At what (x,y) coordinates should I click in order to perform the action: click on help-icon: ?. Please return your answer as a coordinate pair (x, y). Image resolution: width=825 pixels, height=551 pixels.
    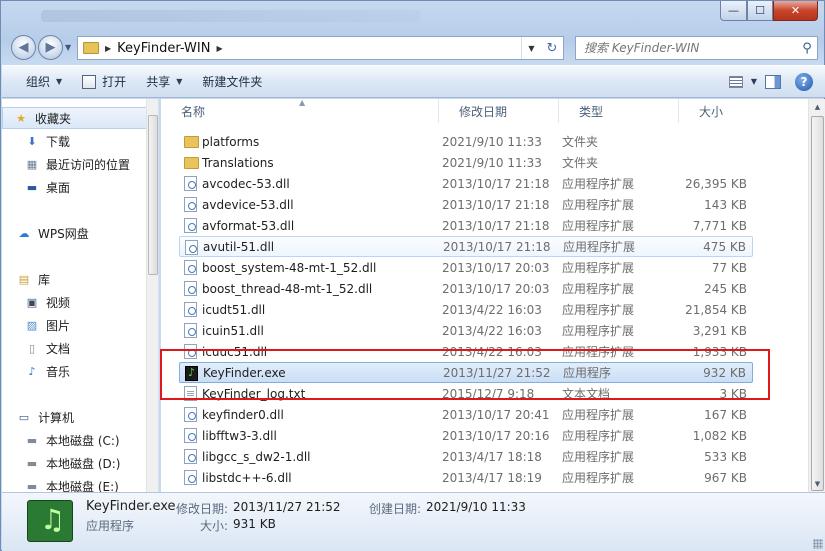
    Looking at the image, I should click on (804, 81).